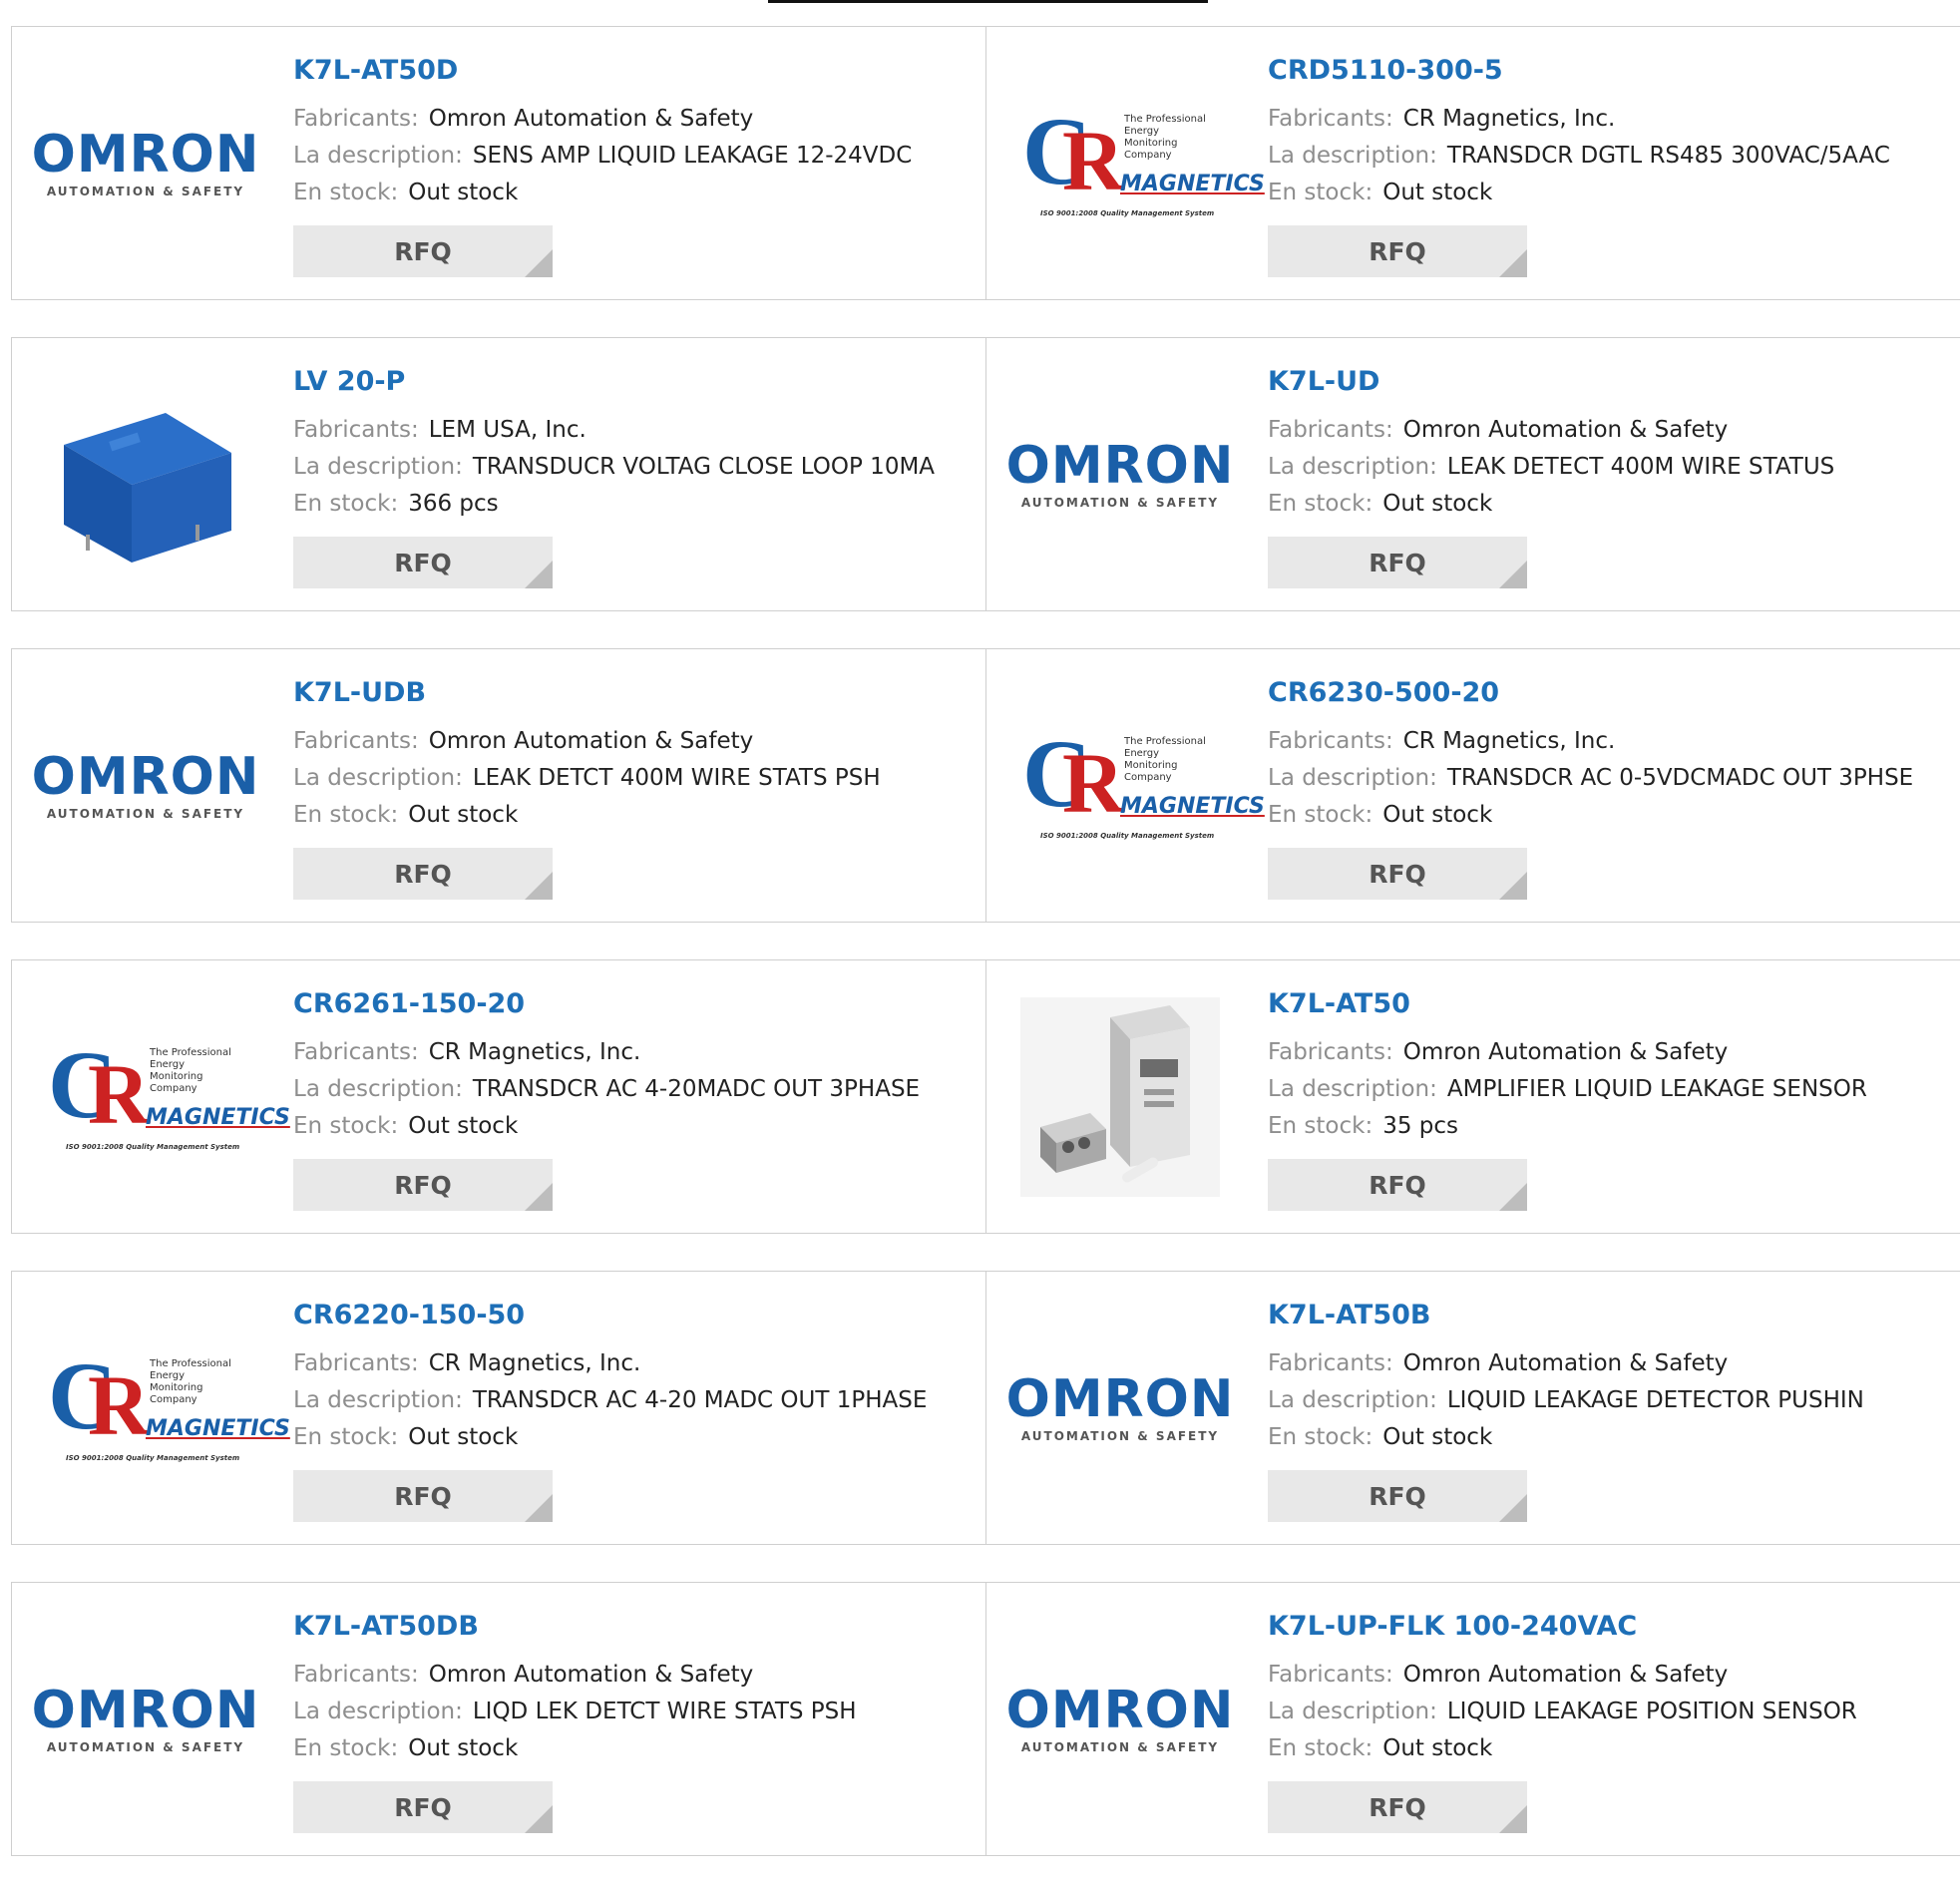 This screenshot has height=1893, width=1960. I want to click on blue-transducer-photo, so click(146, 475).